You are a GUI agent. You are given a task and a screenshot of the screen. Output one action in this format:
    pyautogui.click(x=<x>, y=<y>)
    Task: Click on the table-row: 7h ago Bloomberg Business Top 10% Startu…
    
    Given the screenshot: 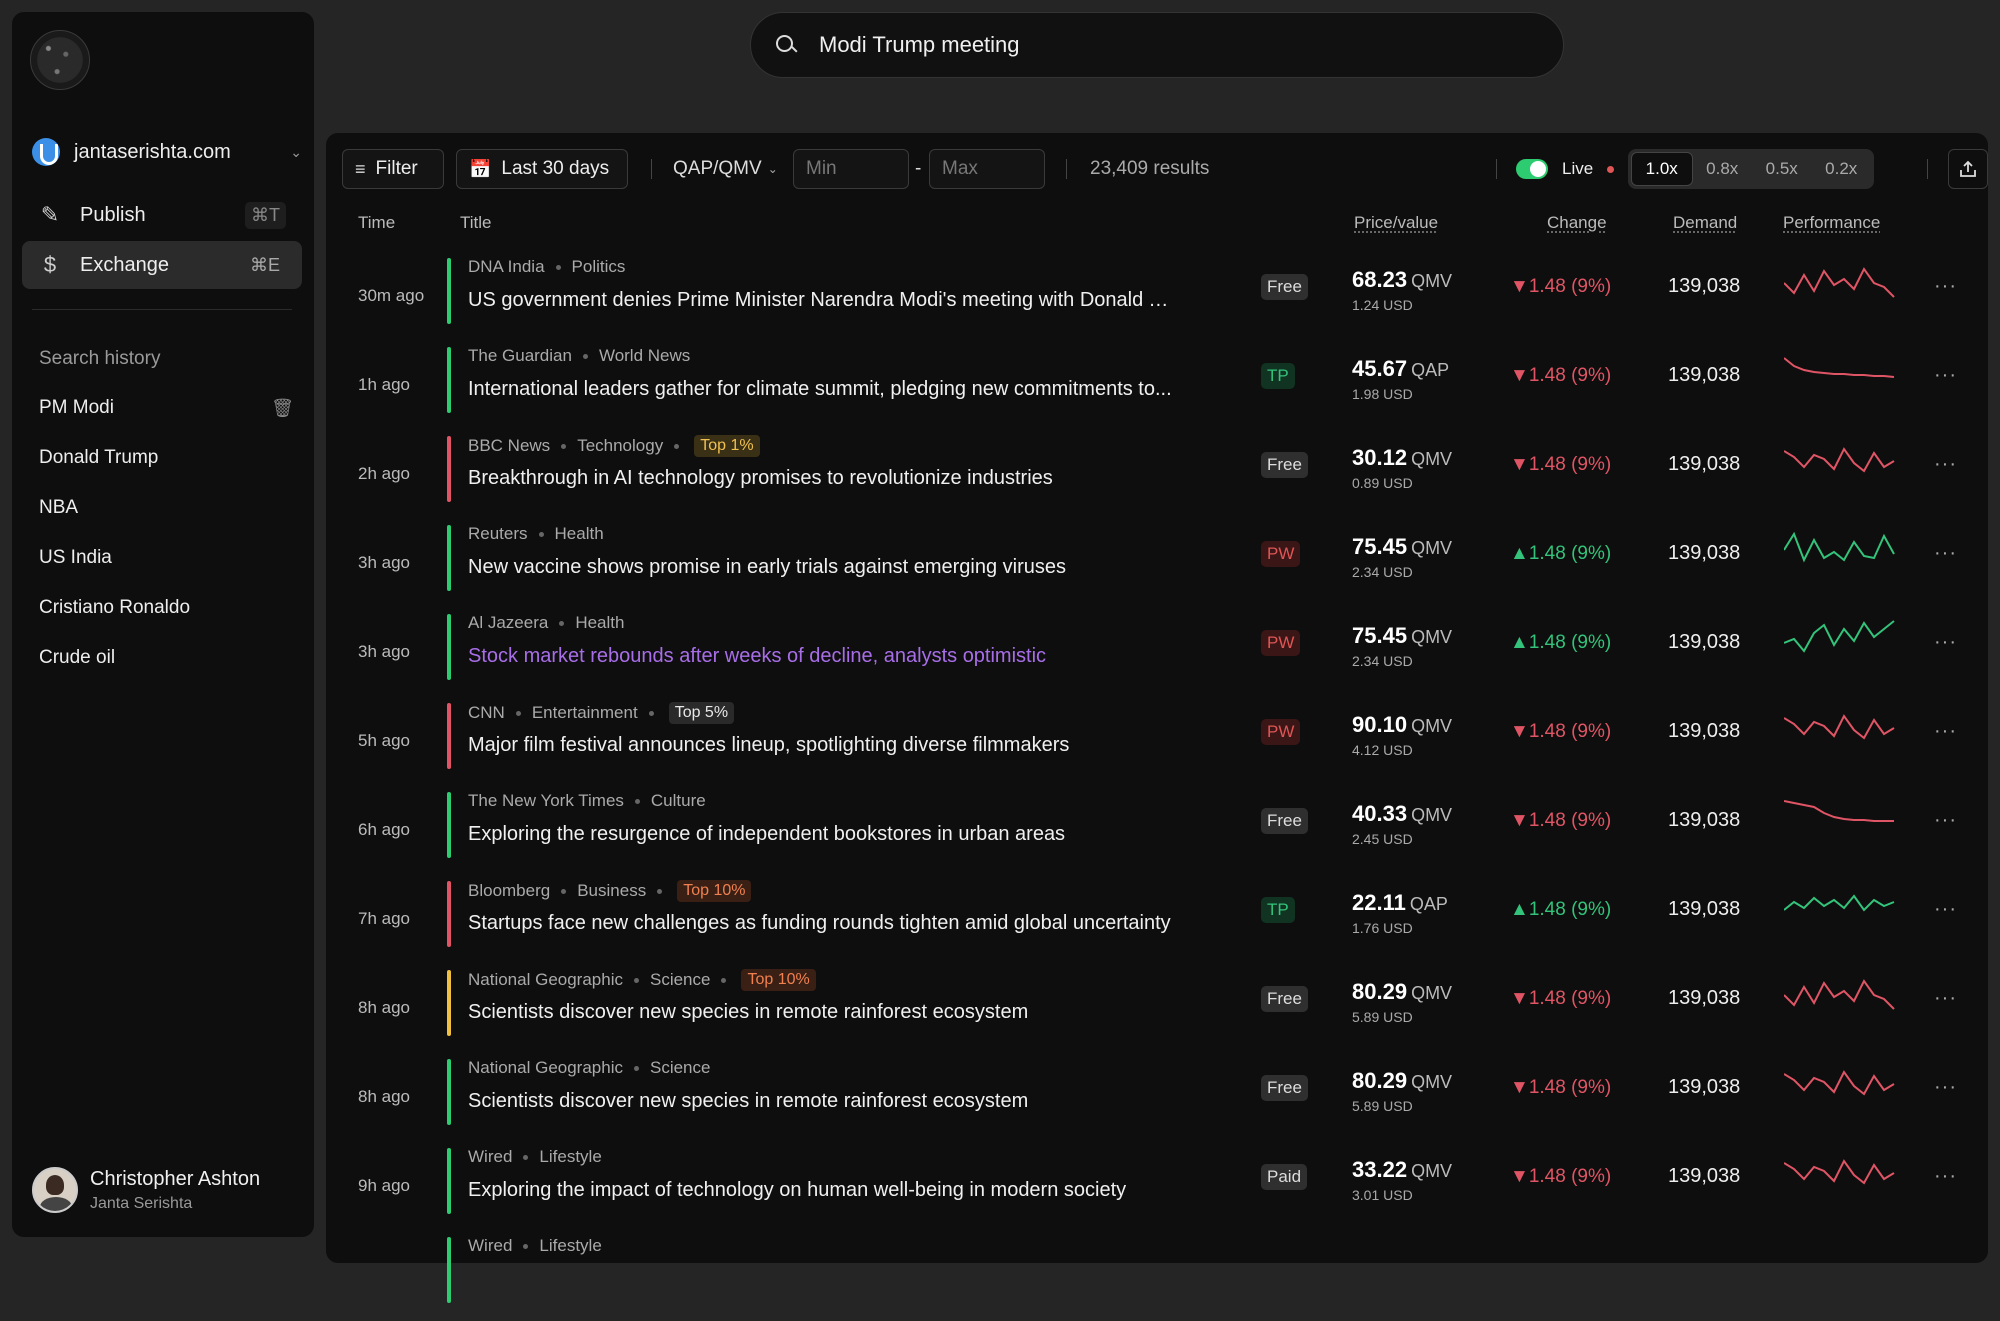 What is the action you would take?
    pyautogui.click(x=1157, y=920)
    